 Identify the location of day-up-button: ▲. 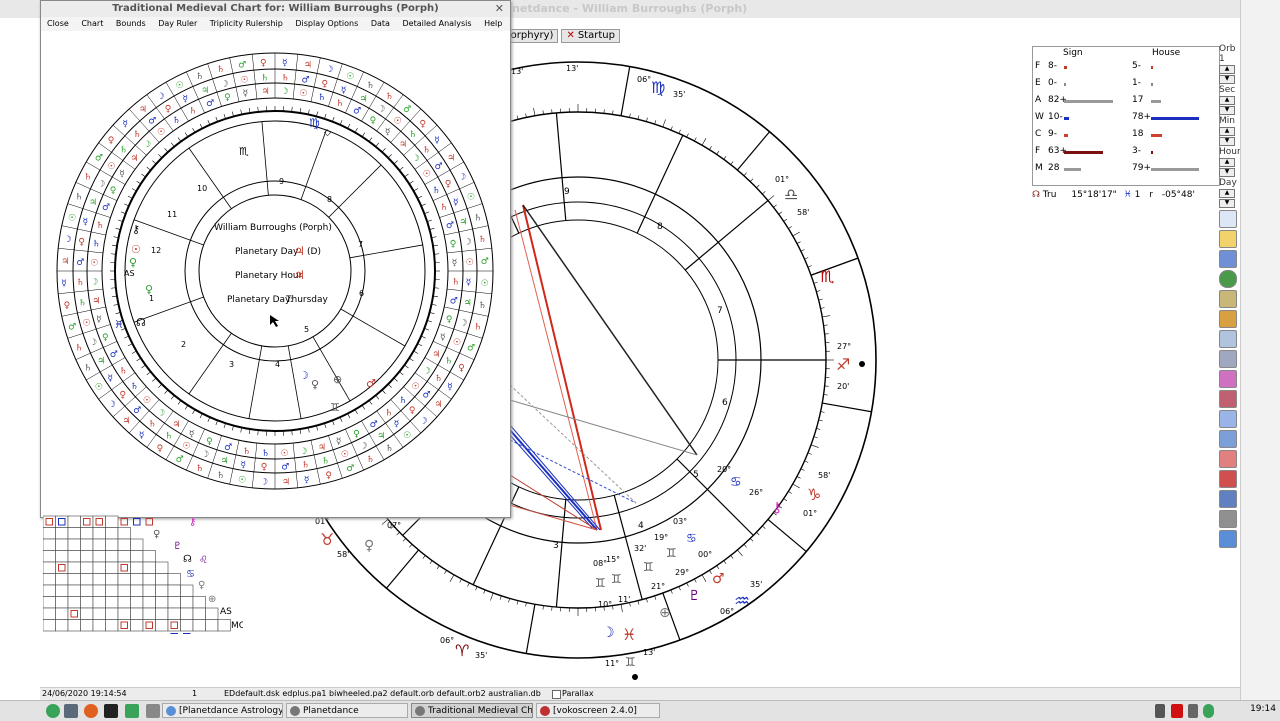
(1227, 193).